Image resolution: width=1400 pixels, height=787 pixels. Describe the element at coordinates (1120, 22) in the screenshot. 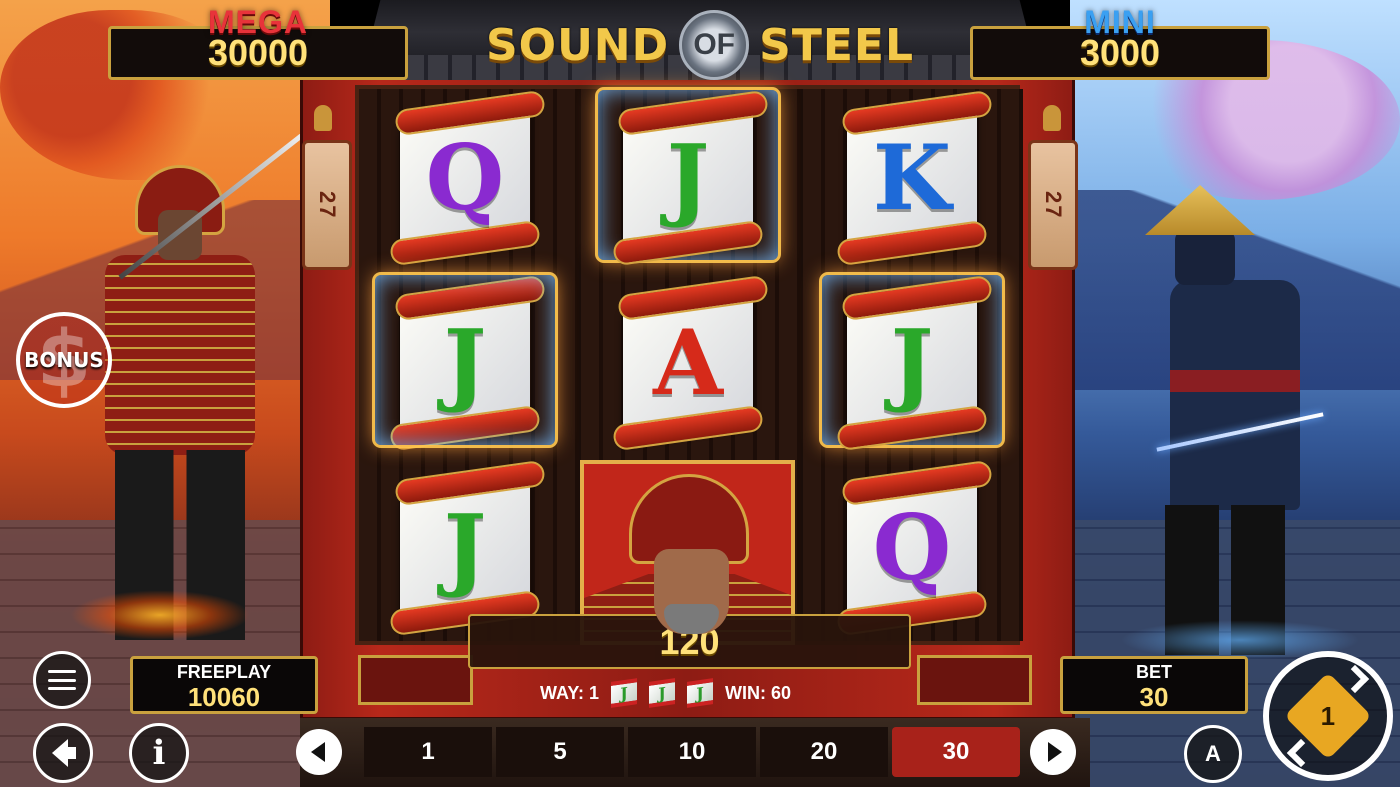

I see `mini-jackpot-label: MINI` at that location.